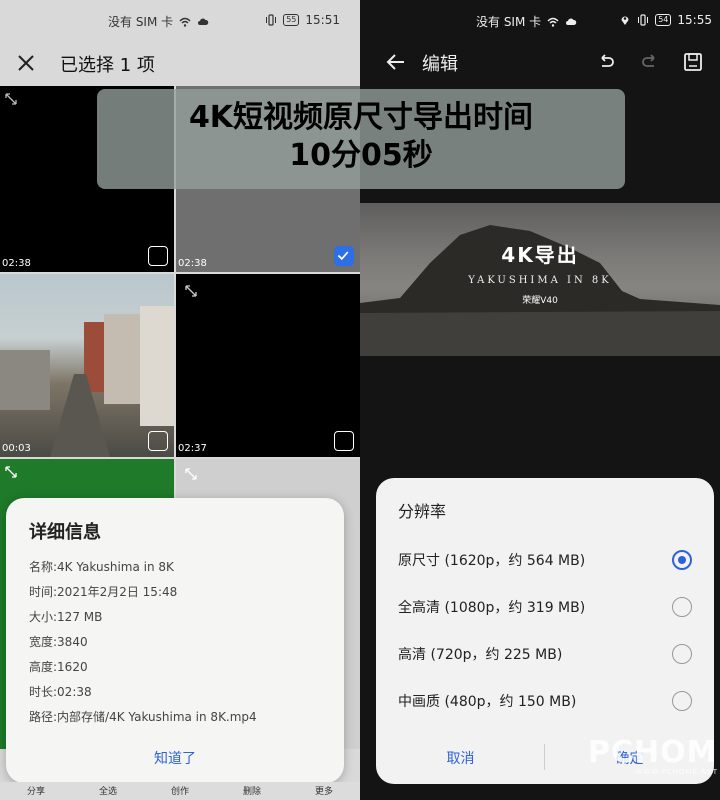 This screenshot has width=720, height=800. What do you see at coordinates (103, 592) in the screenshot?
I see `detail-row: 时间:2021年2月2日 15:48` at bounding box center [103, 592].